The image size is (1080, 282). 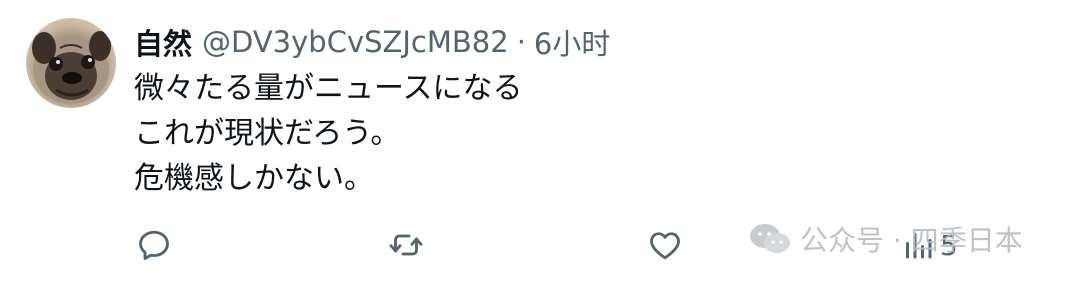 I want to click on avatar, so click(x=71, y=63).